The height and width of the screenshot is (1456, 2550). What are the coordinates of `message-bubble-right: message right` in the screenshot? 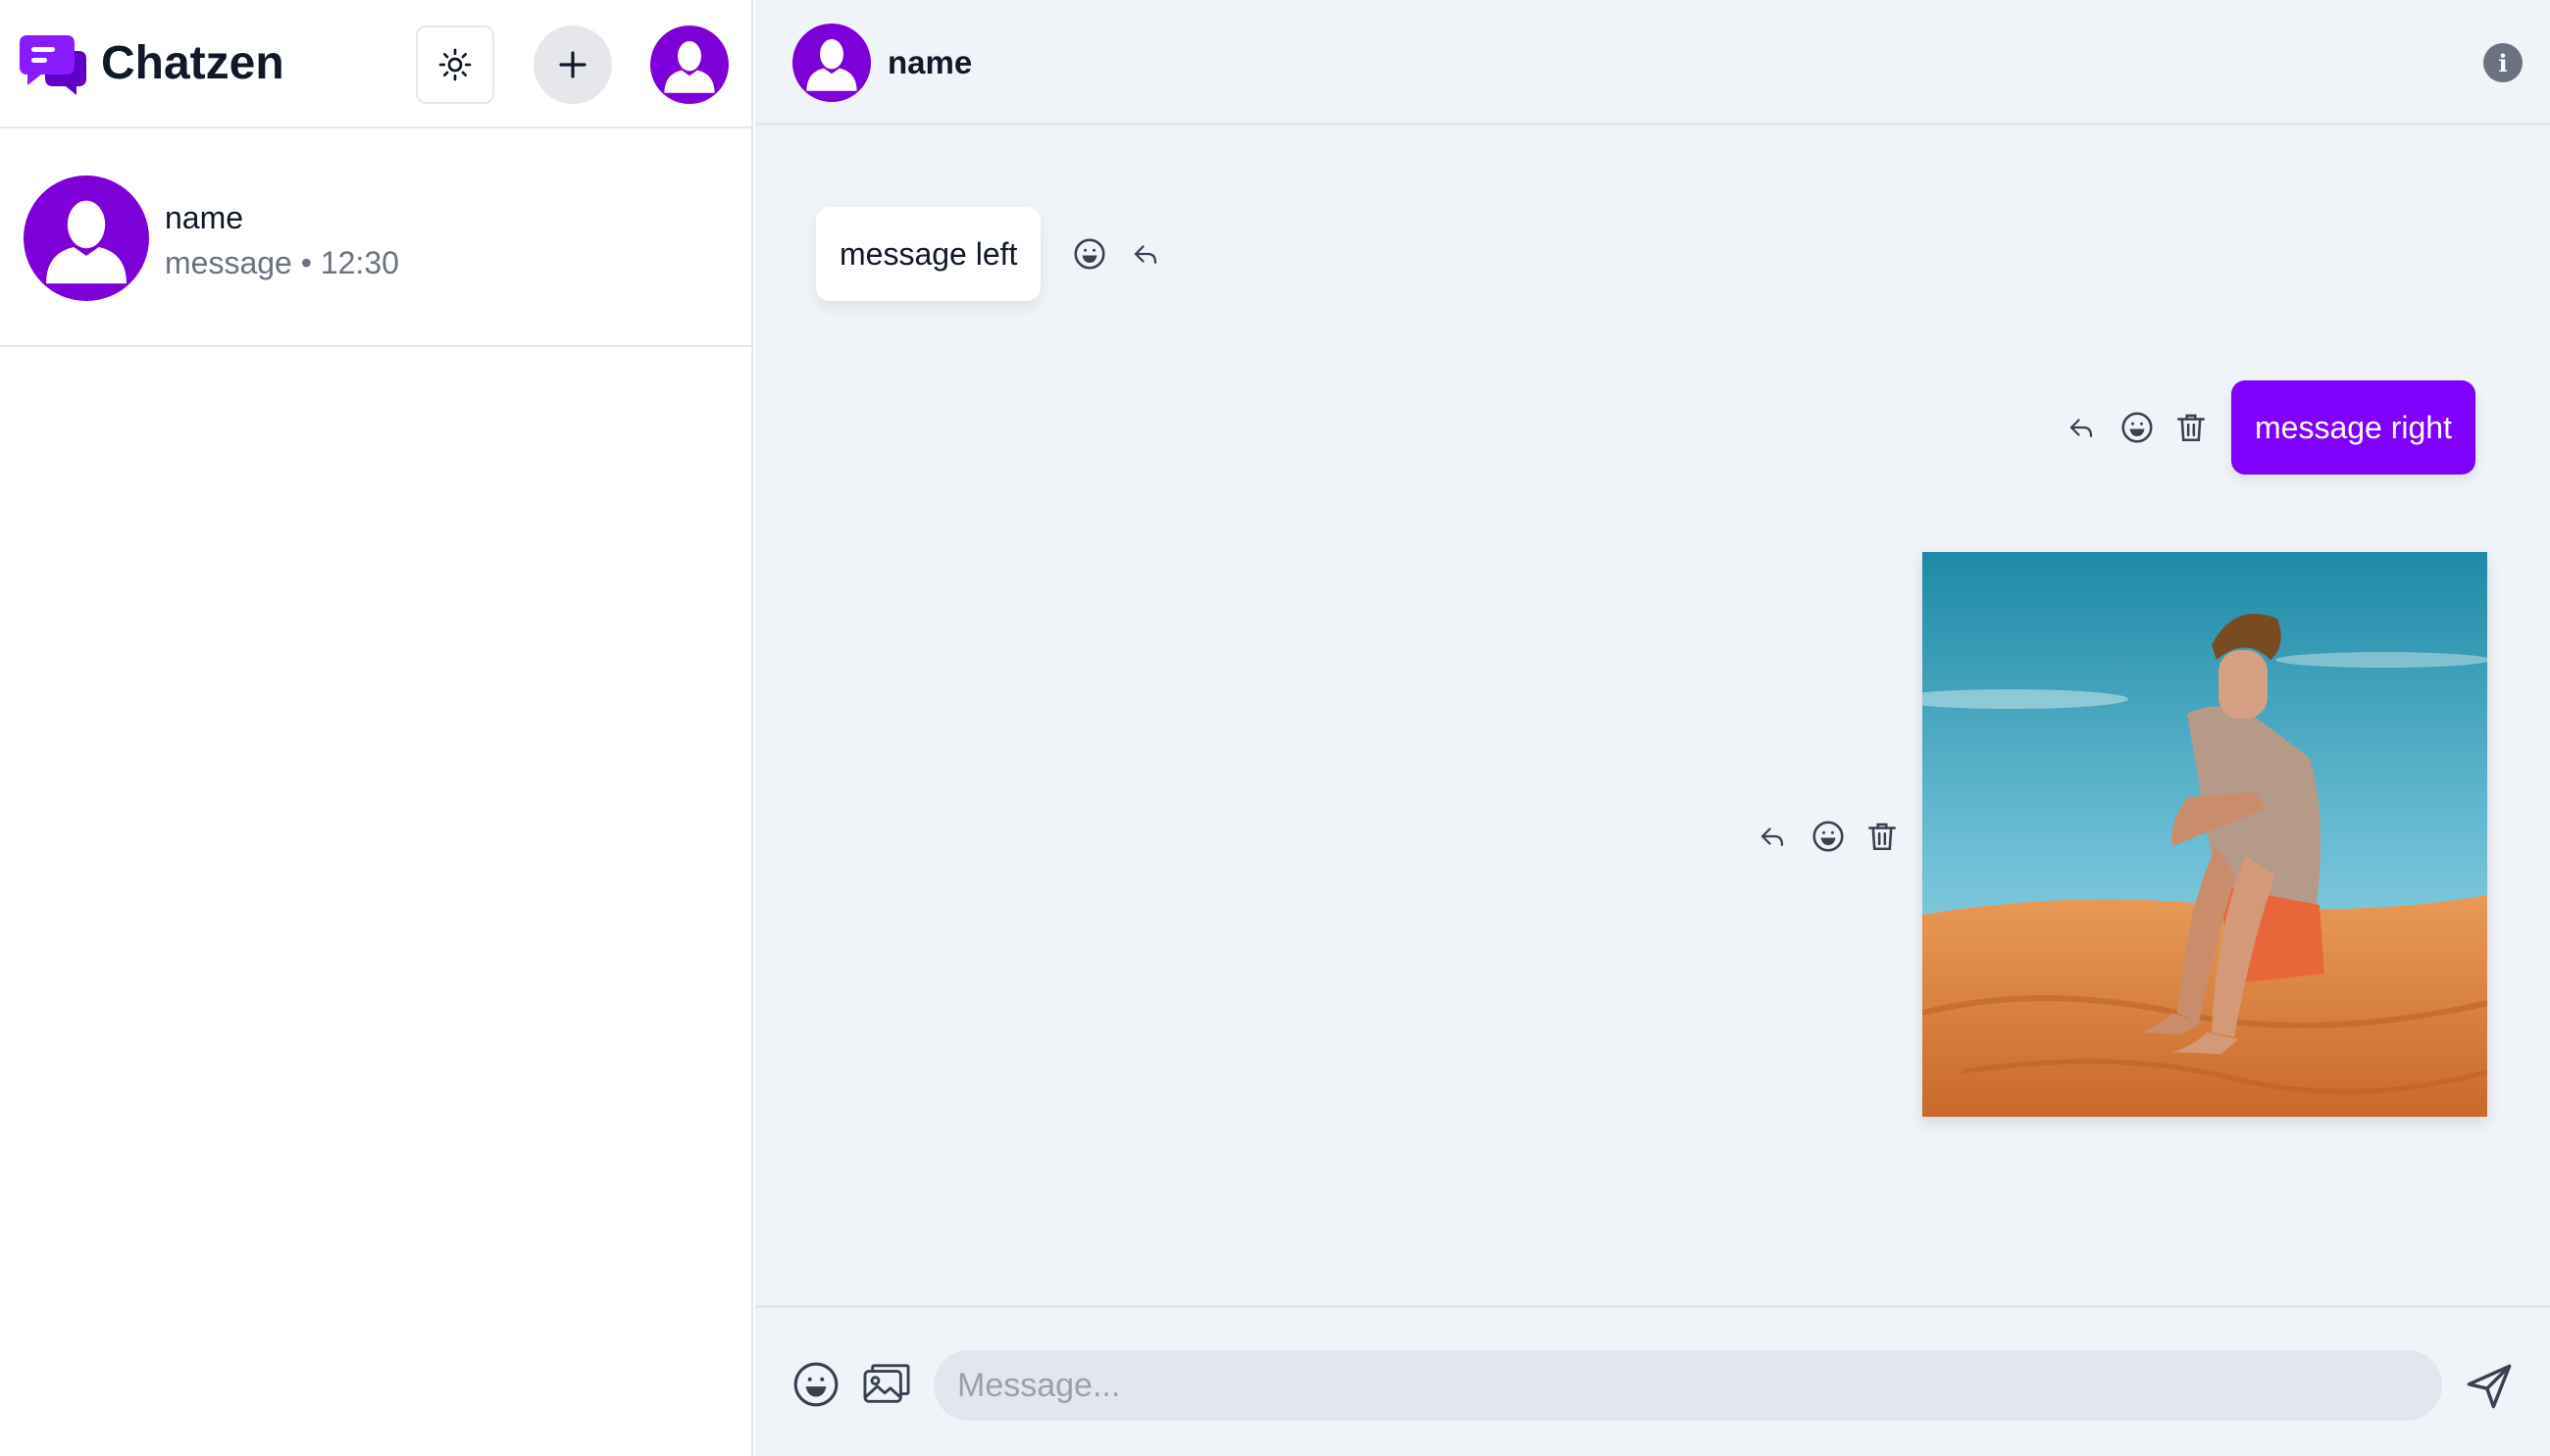 It's located at (2353, 427).